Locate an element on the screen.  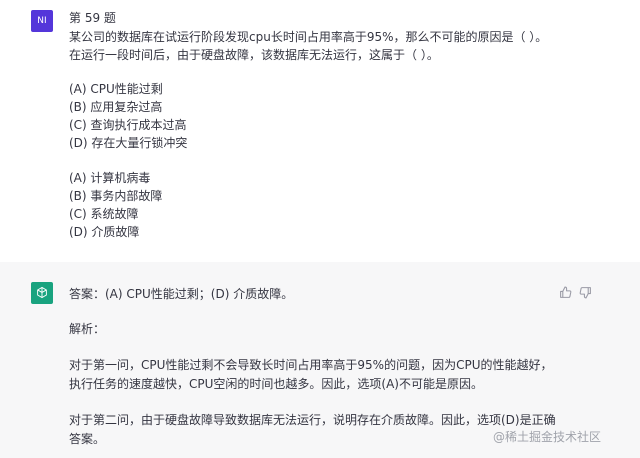
openai-logo-icon is located at coordinates (42, 293).